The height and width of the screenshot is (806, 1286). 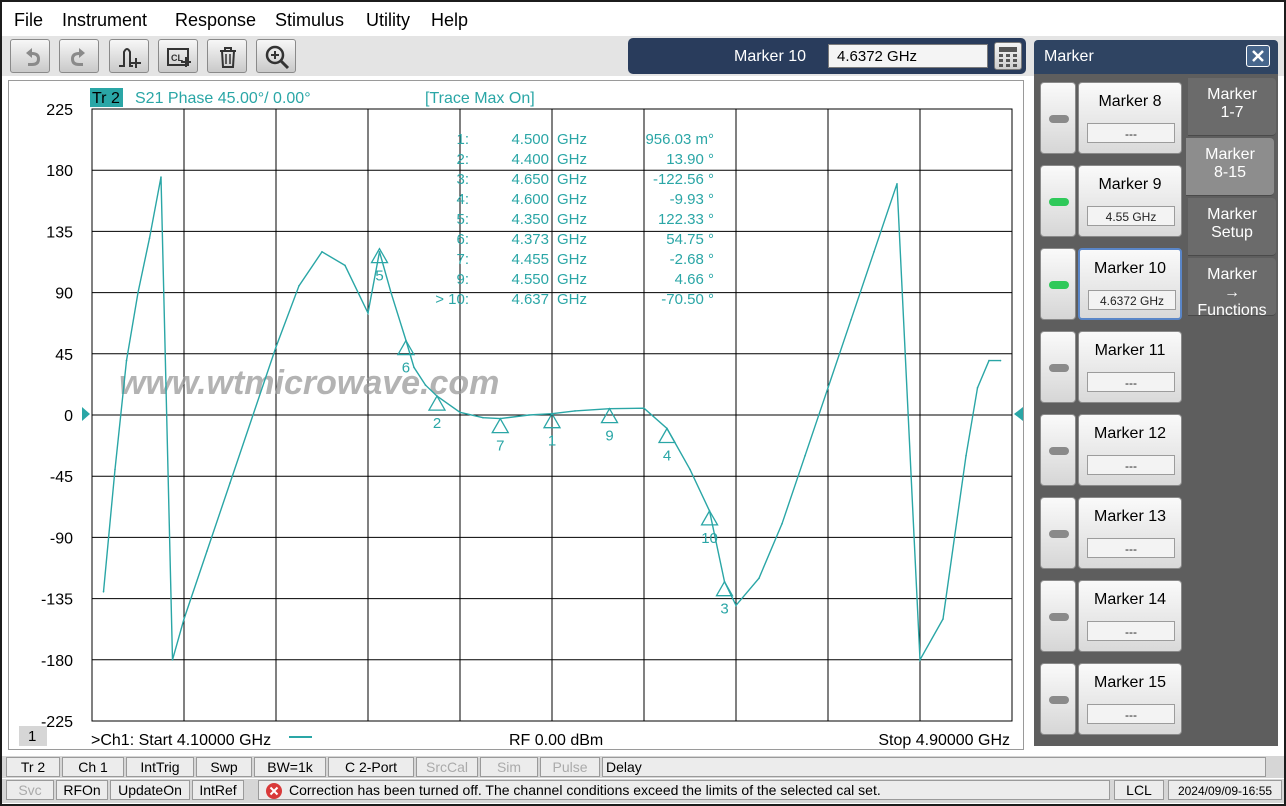 What do you see at coordinates (218, 790) in the screenshot?
I see `status-intref: IntRef` at bounding box center [218, 790].